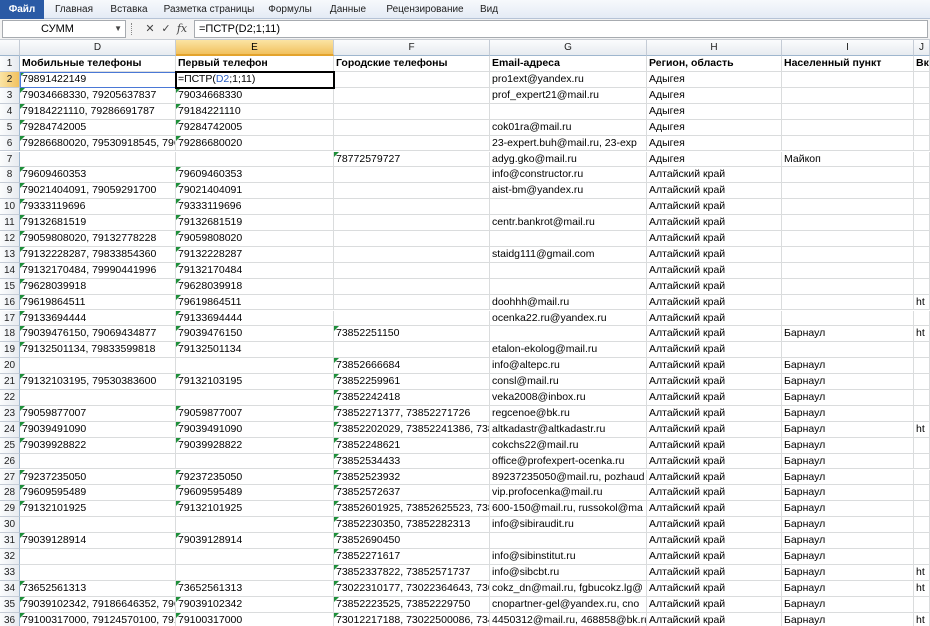 The width and height of the screenshot is (930, 626). What do you see at coordinates (255, 541) in the screenshot?
I see `table-cell-e: 79039128914` at bounding box center [255, 541].